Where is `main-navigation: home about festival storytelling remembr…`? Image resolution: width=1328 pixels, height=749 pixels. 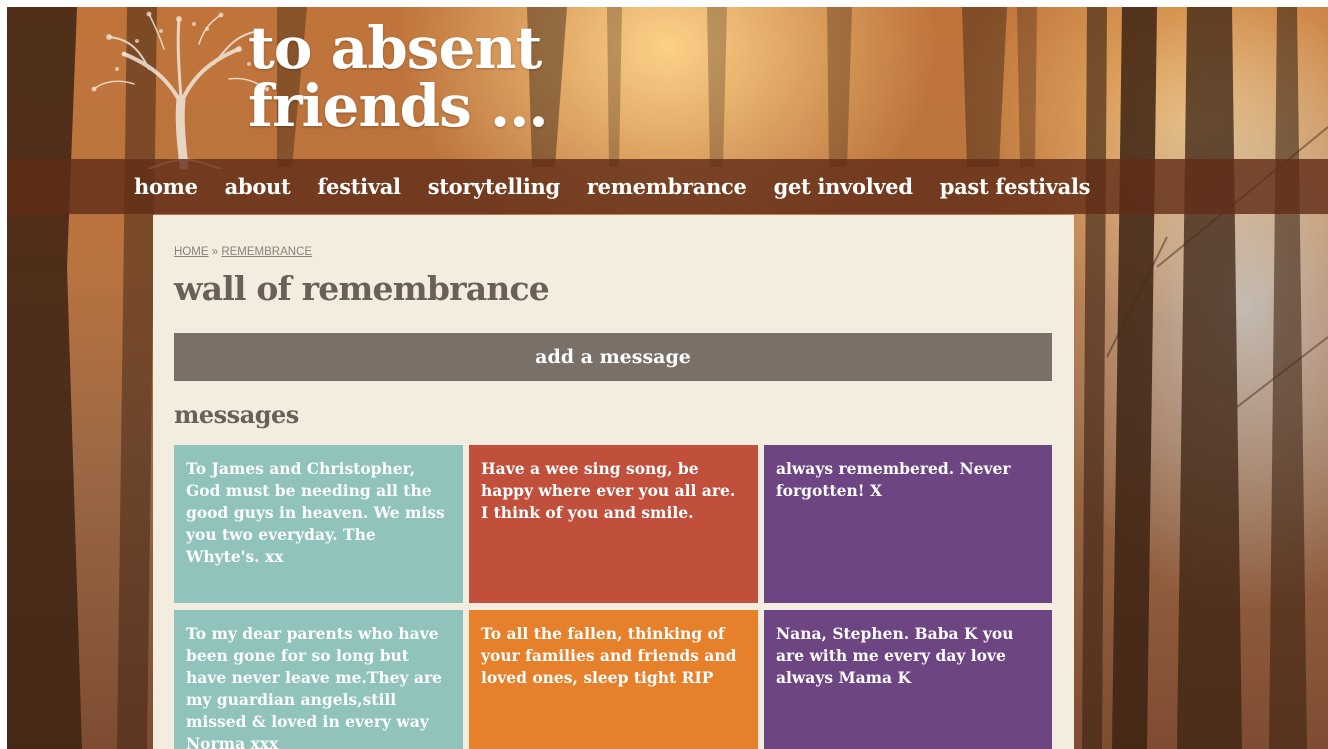 main-navigation: home about festival storytelling remembr… is located at coordinates (667, 186).